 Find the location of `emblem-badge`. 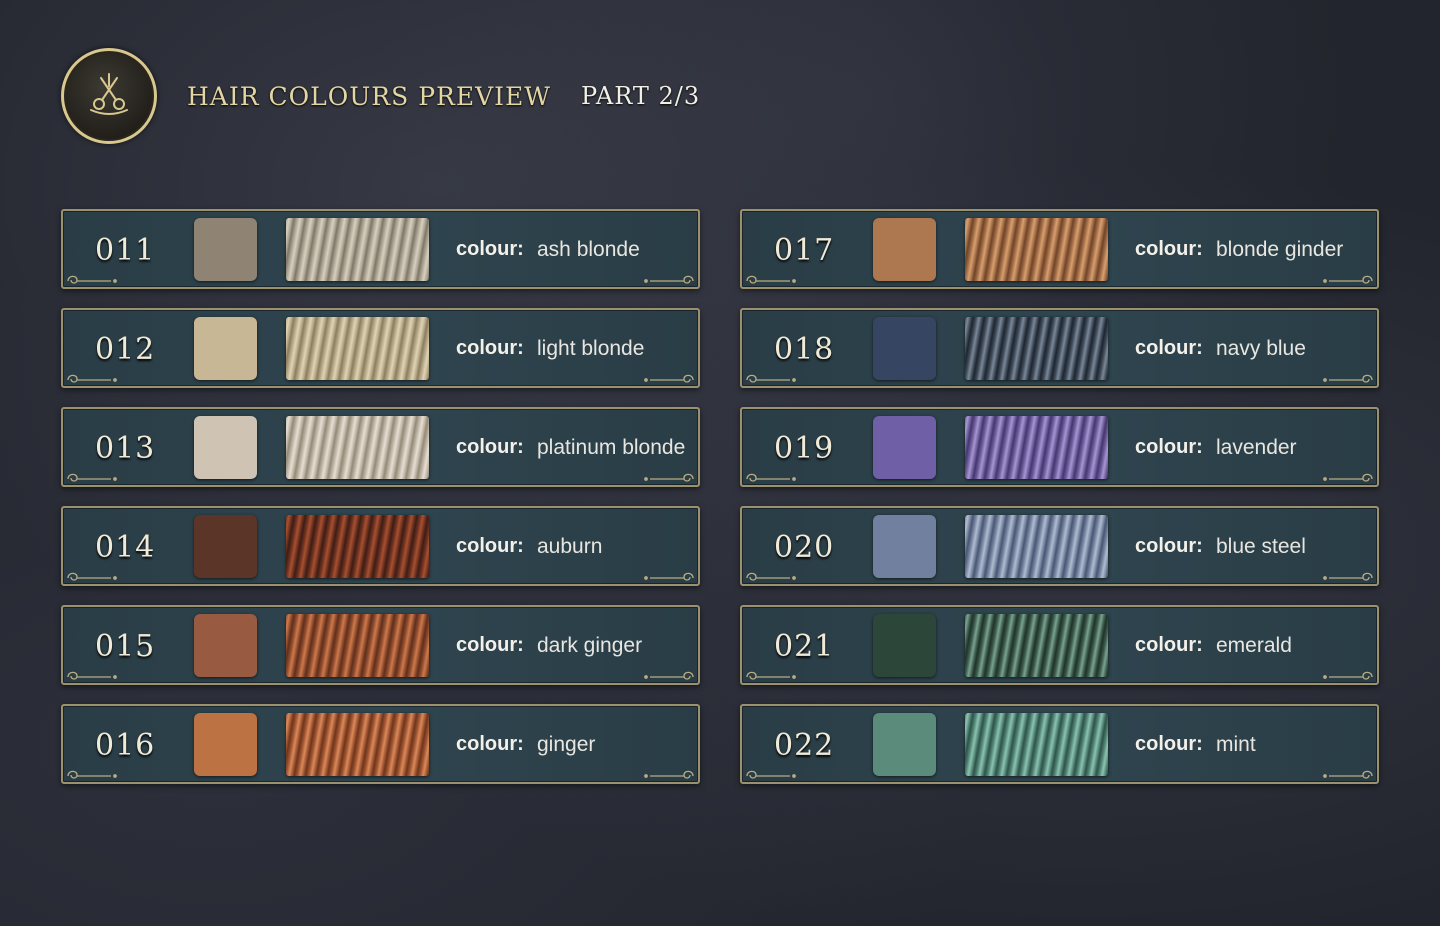

emblem-badge is located at coordinates (109, 96).